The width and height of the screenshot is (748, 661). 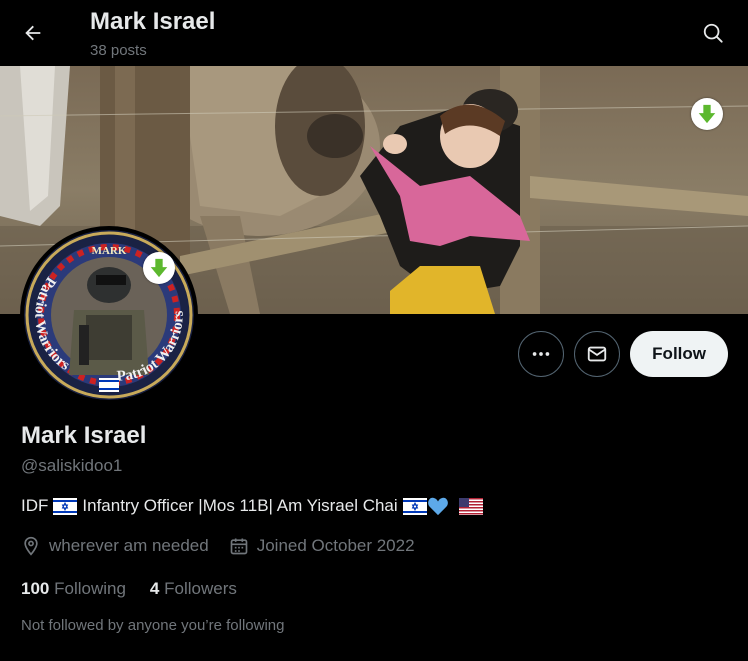 What do you see at coordinates (72, 465) in the screenshot?
I see `profile-handle: @saliskidoo1` at bounding box center [72, 465].